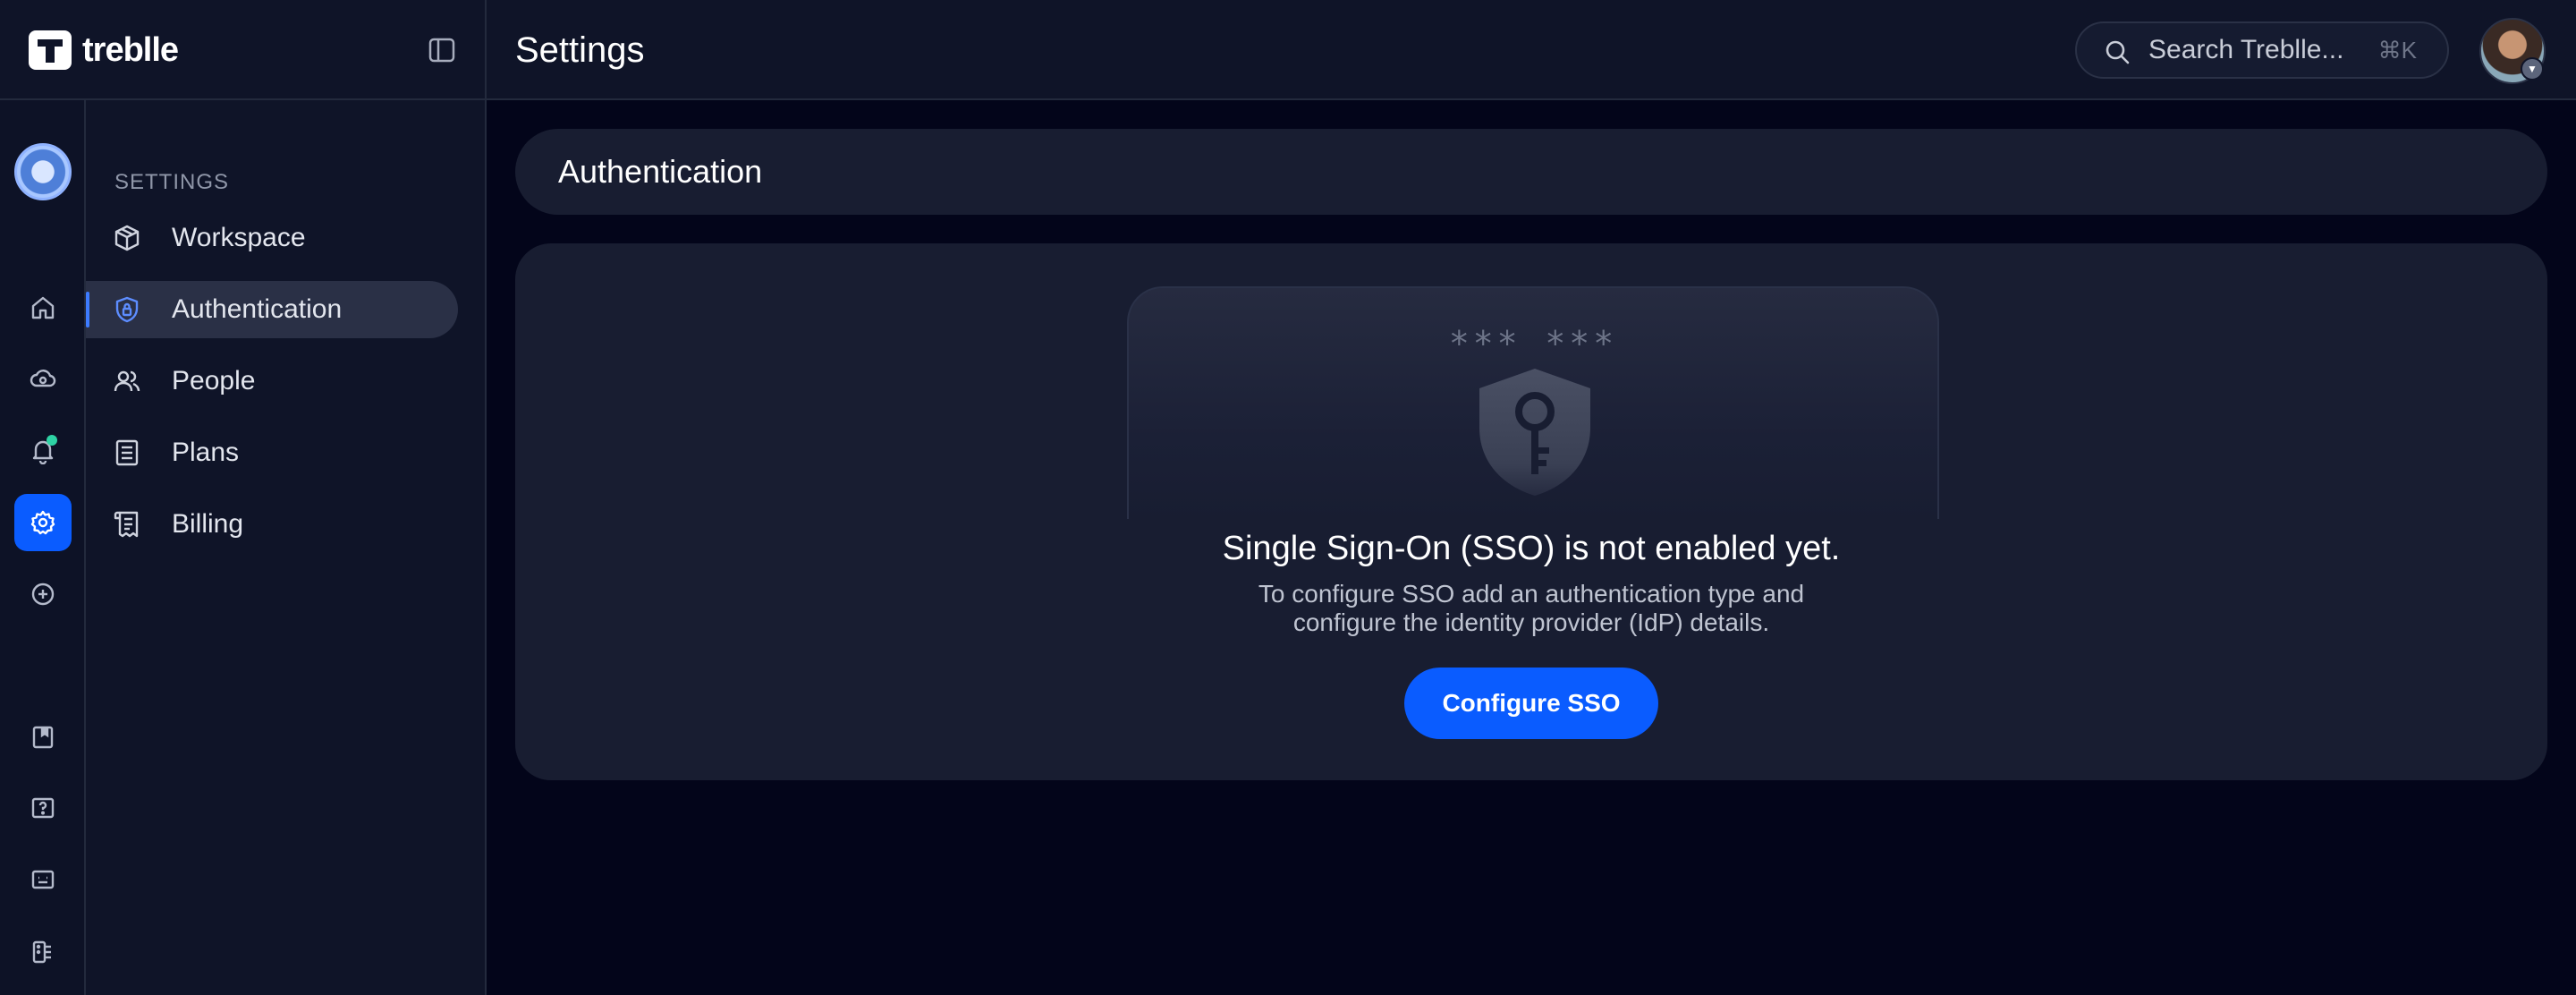 Image resolution: width=2576 pixels, height=995 pixels. Describe the element at coordinates (127, 238) in the screenshot. I see `cube-icon` at that location.